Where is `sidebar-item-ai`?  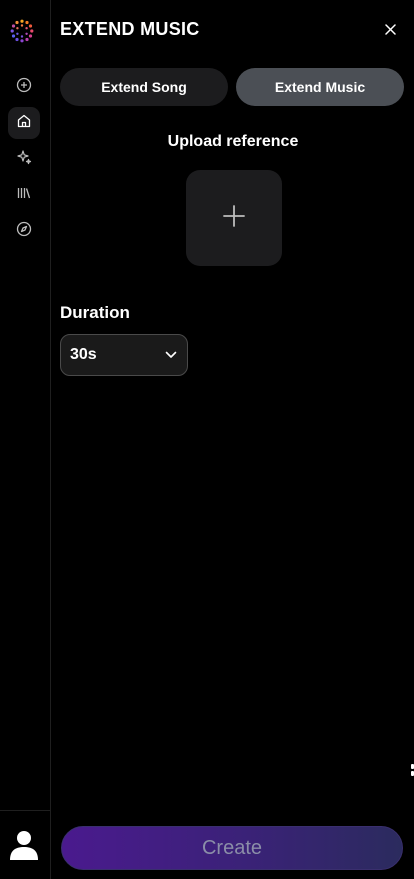 sidebar-item-ai is located at coordinates (24, 159).